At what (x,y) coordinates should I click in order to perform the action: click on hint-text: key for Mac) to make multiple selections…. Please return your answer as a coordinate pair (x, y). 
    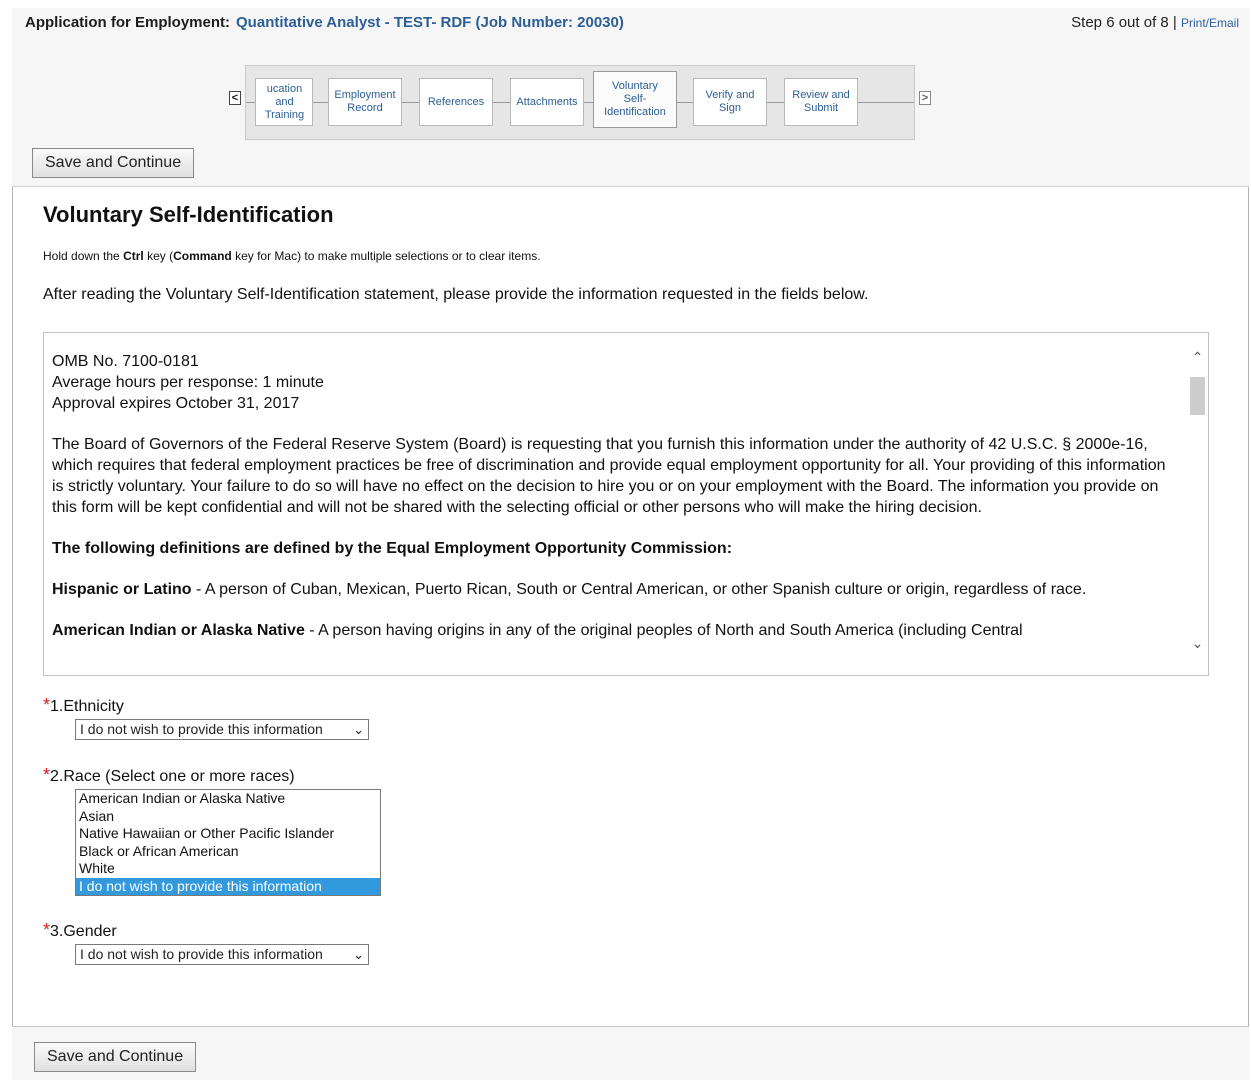
    Looking at the image, I should click on (386, 256).